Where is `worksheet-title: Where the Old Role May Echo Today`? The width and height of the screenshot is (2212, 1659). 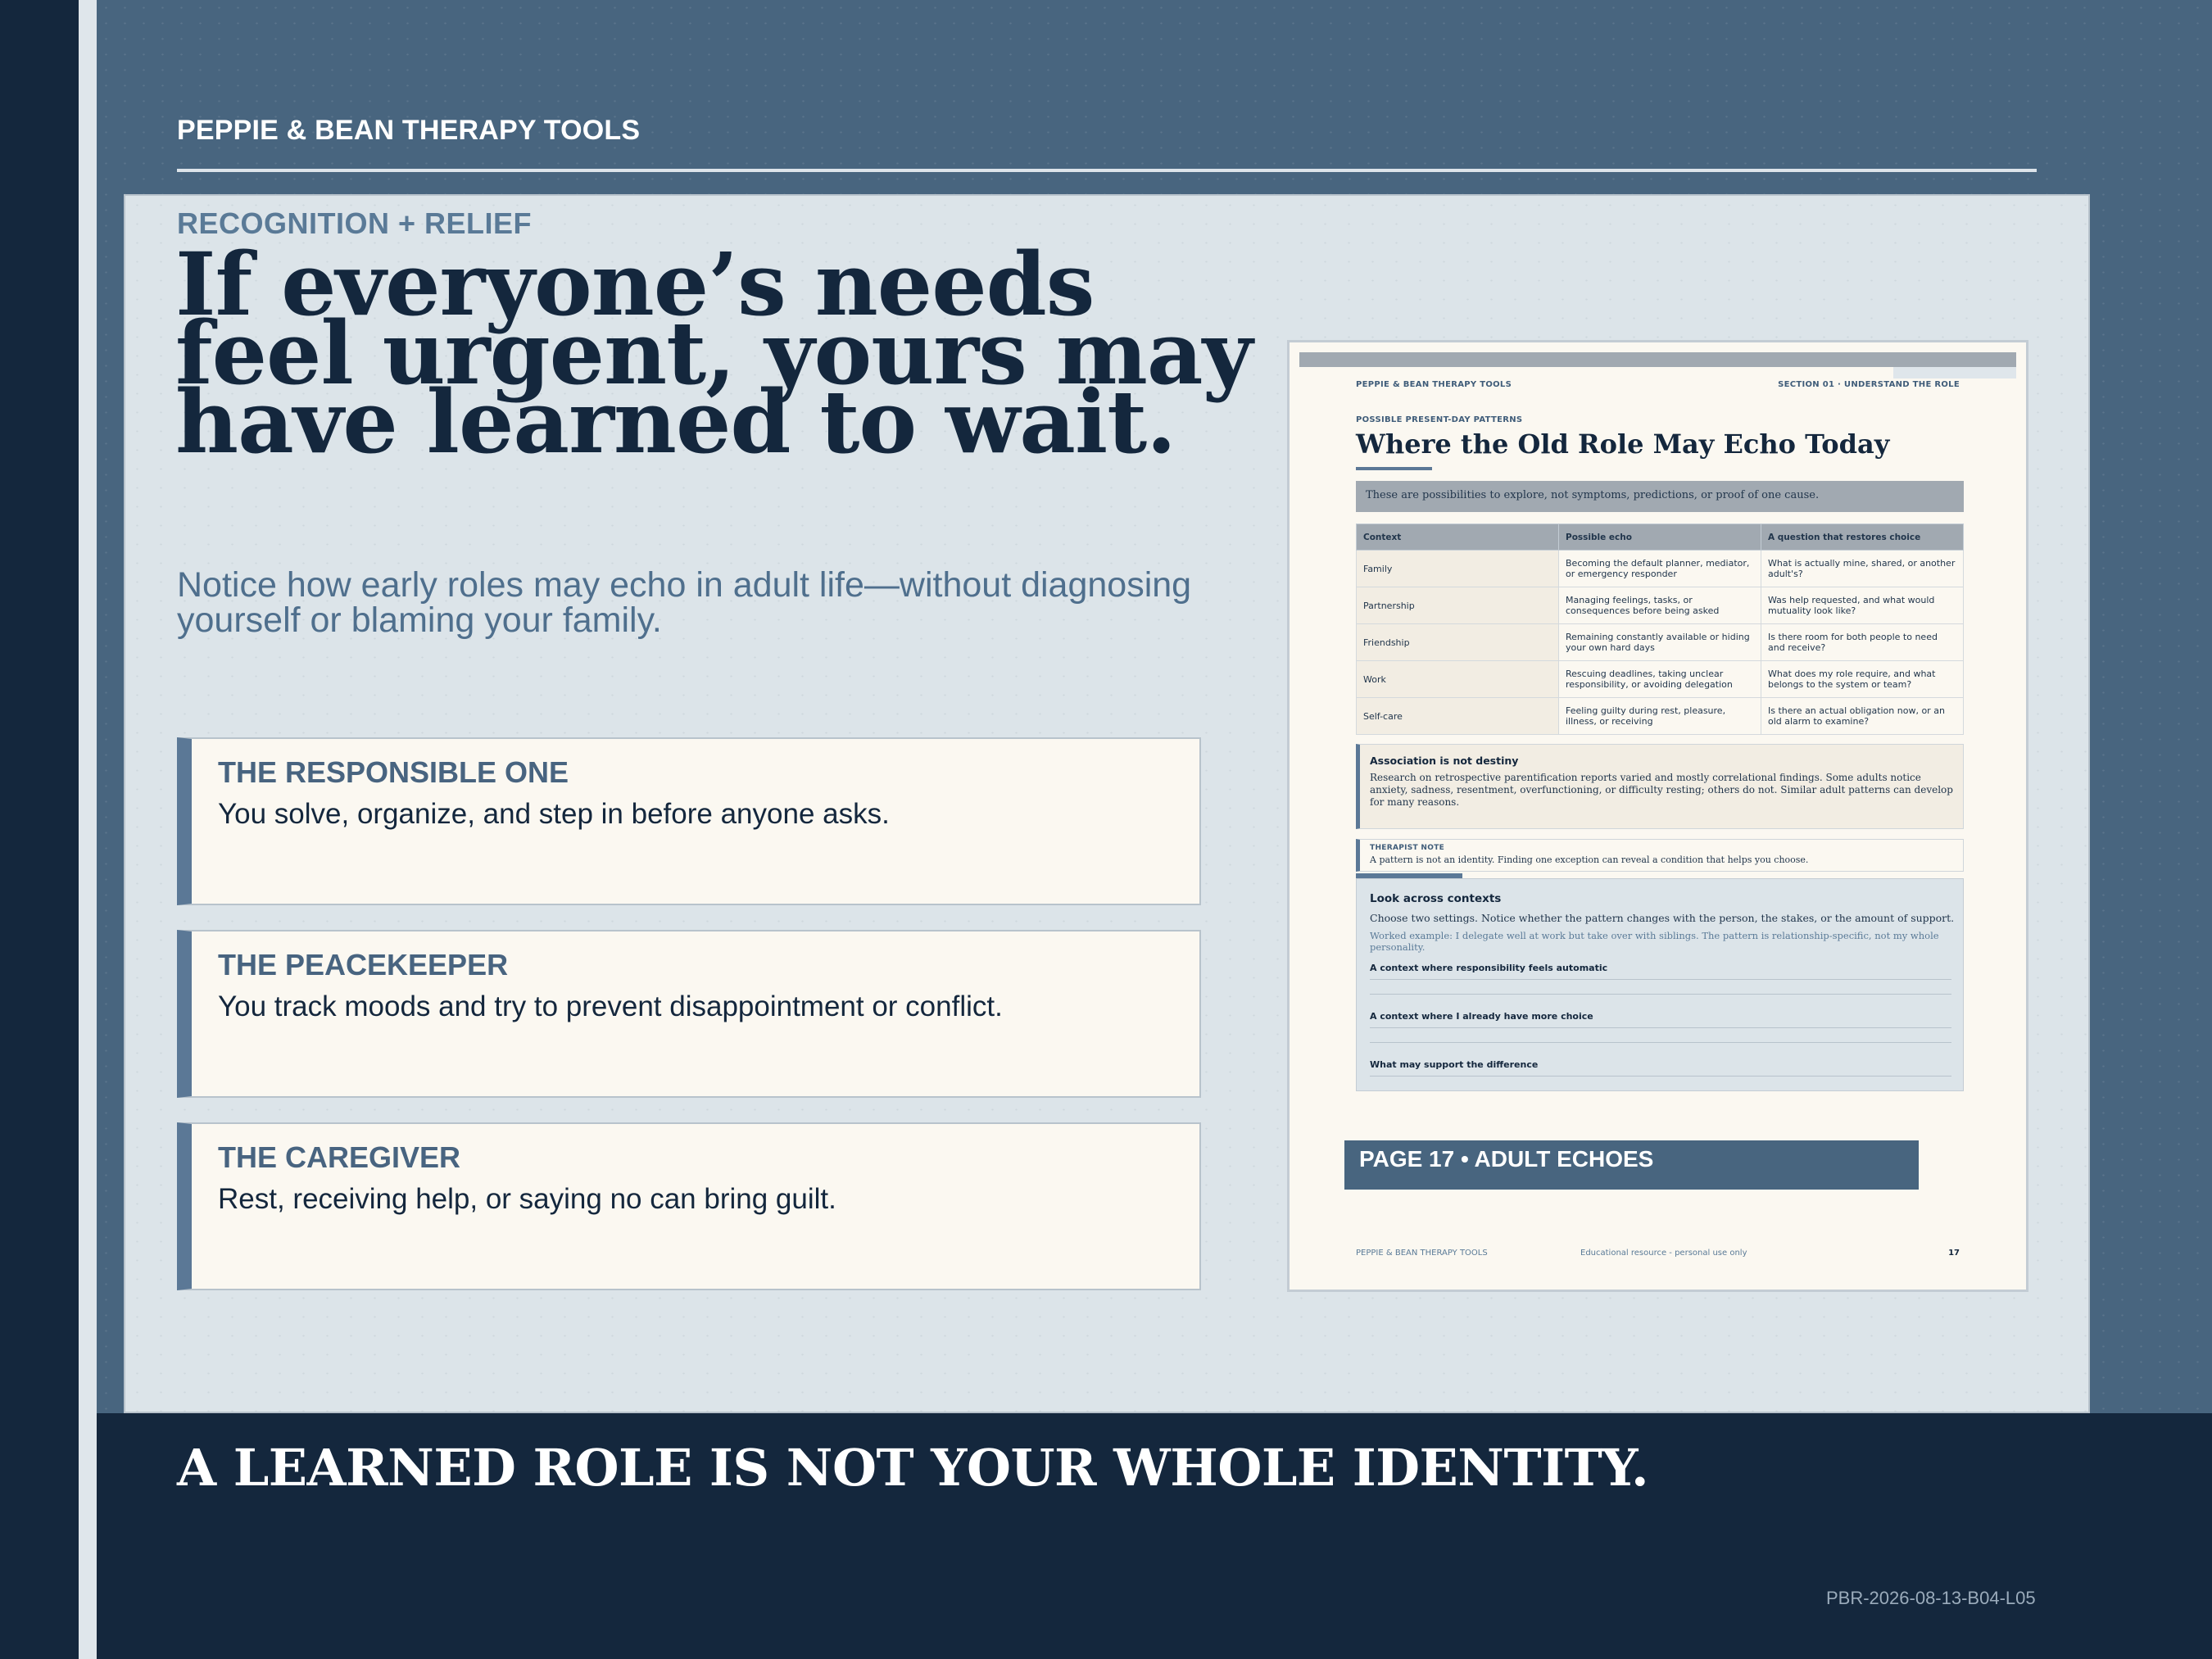
worksheet-title: Where the Old Role May Echo Today is located at coordinates (1623, 444).